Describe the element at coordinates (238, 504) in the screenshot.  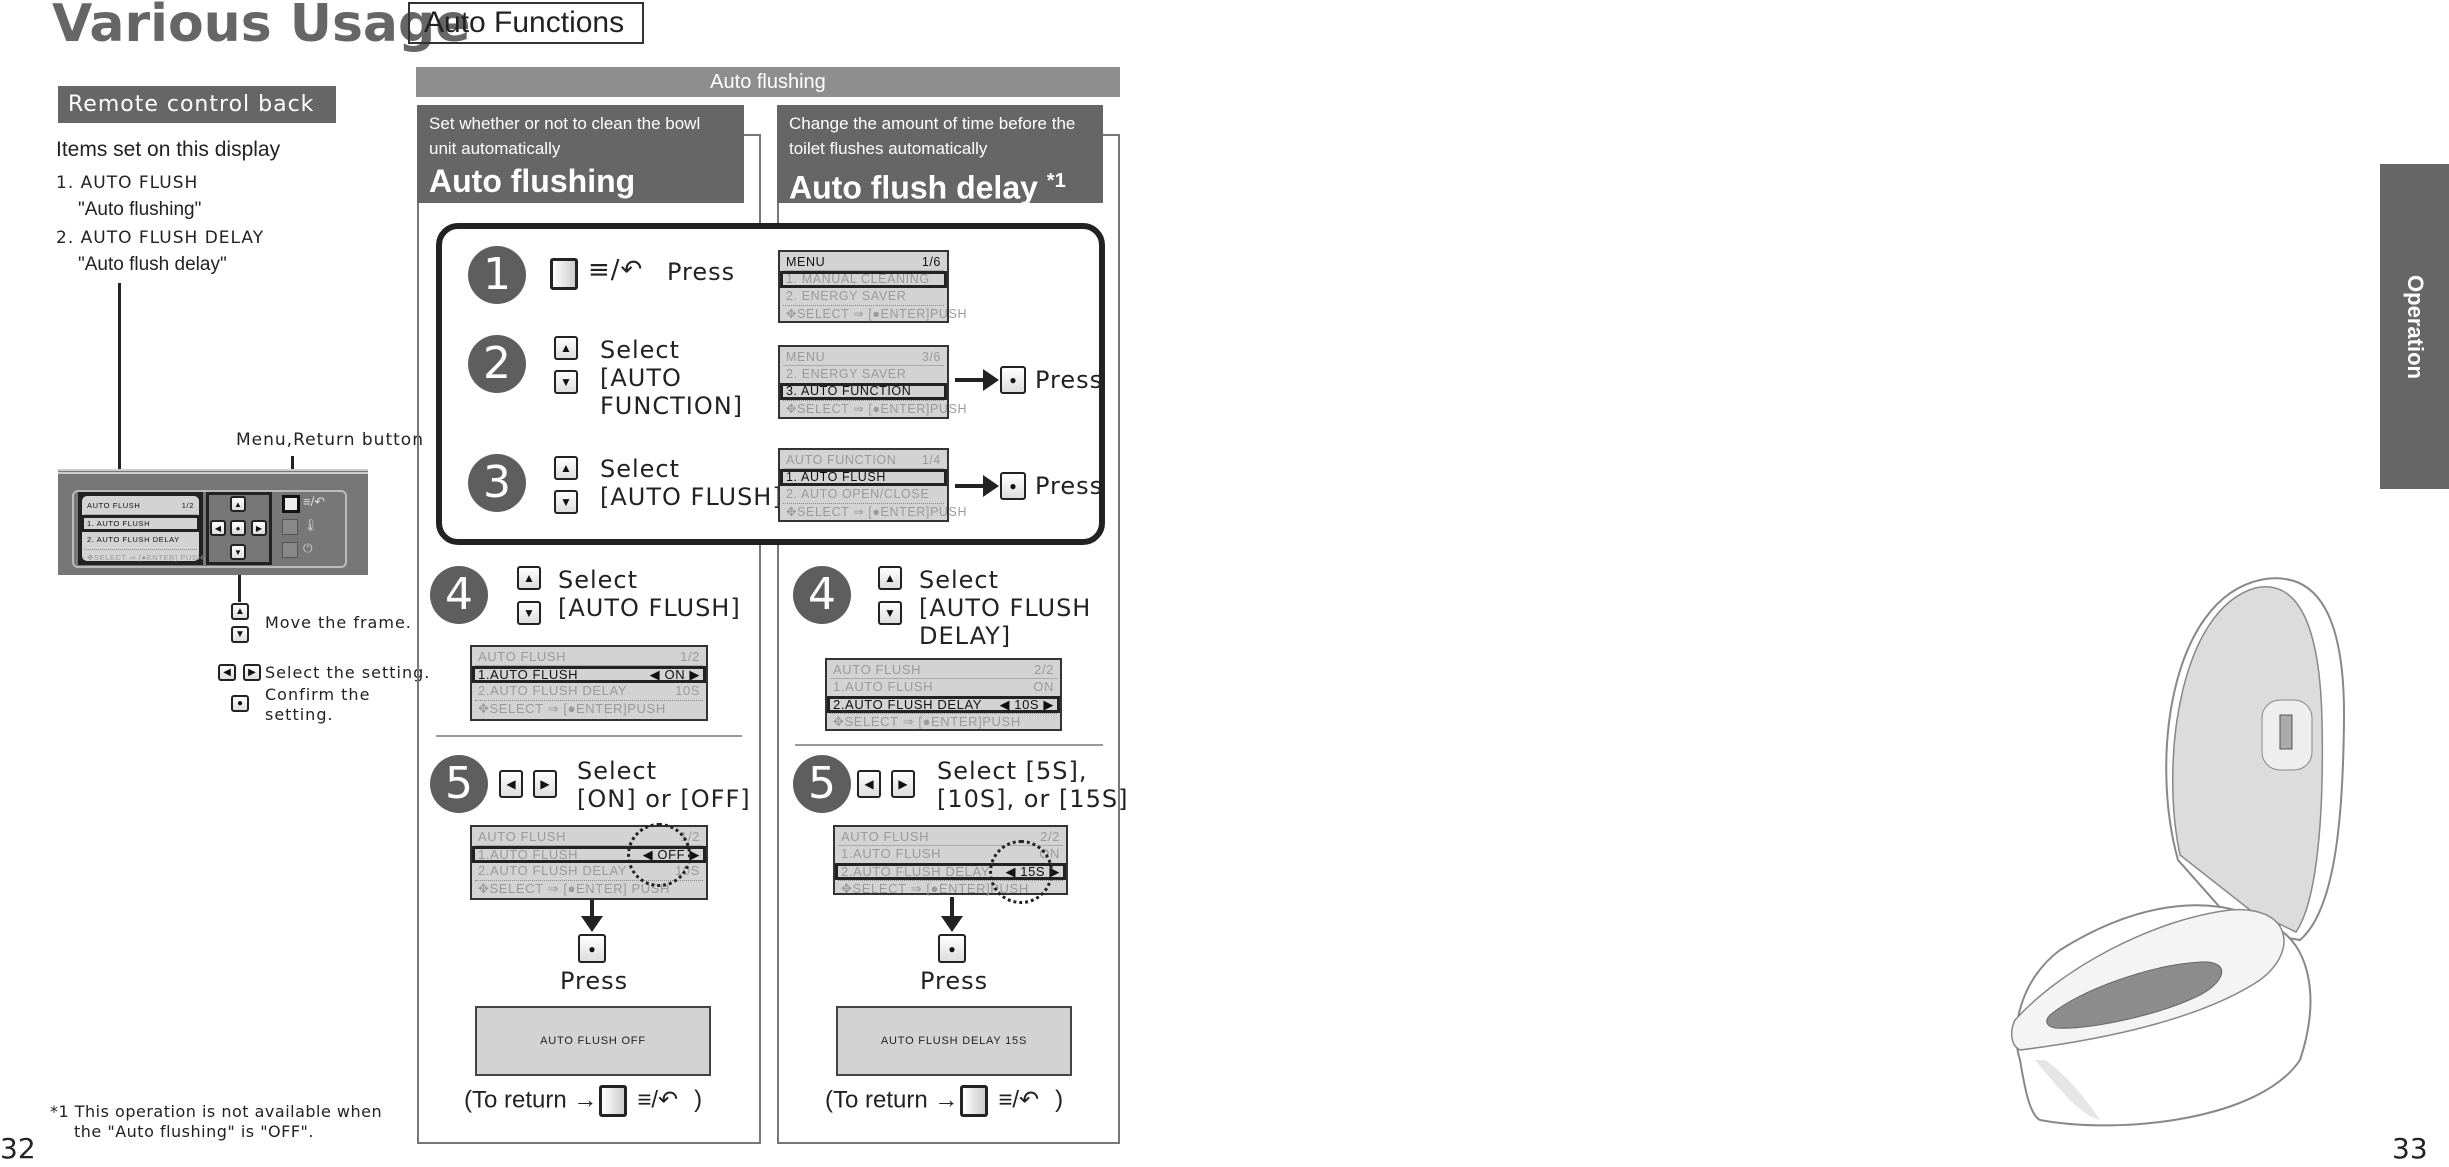
I see `remote-up-button: ▲` at that location.